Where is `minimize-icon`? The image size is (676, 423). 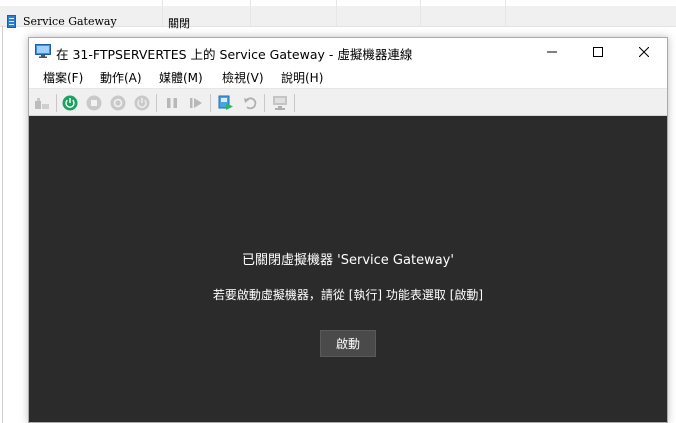
minimize-icon is located at coordinates (552, 52).